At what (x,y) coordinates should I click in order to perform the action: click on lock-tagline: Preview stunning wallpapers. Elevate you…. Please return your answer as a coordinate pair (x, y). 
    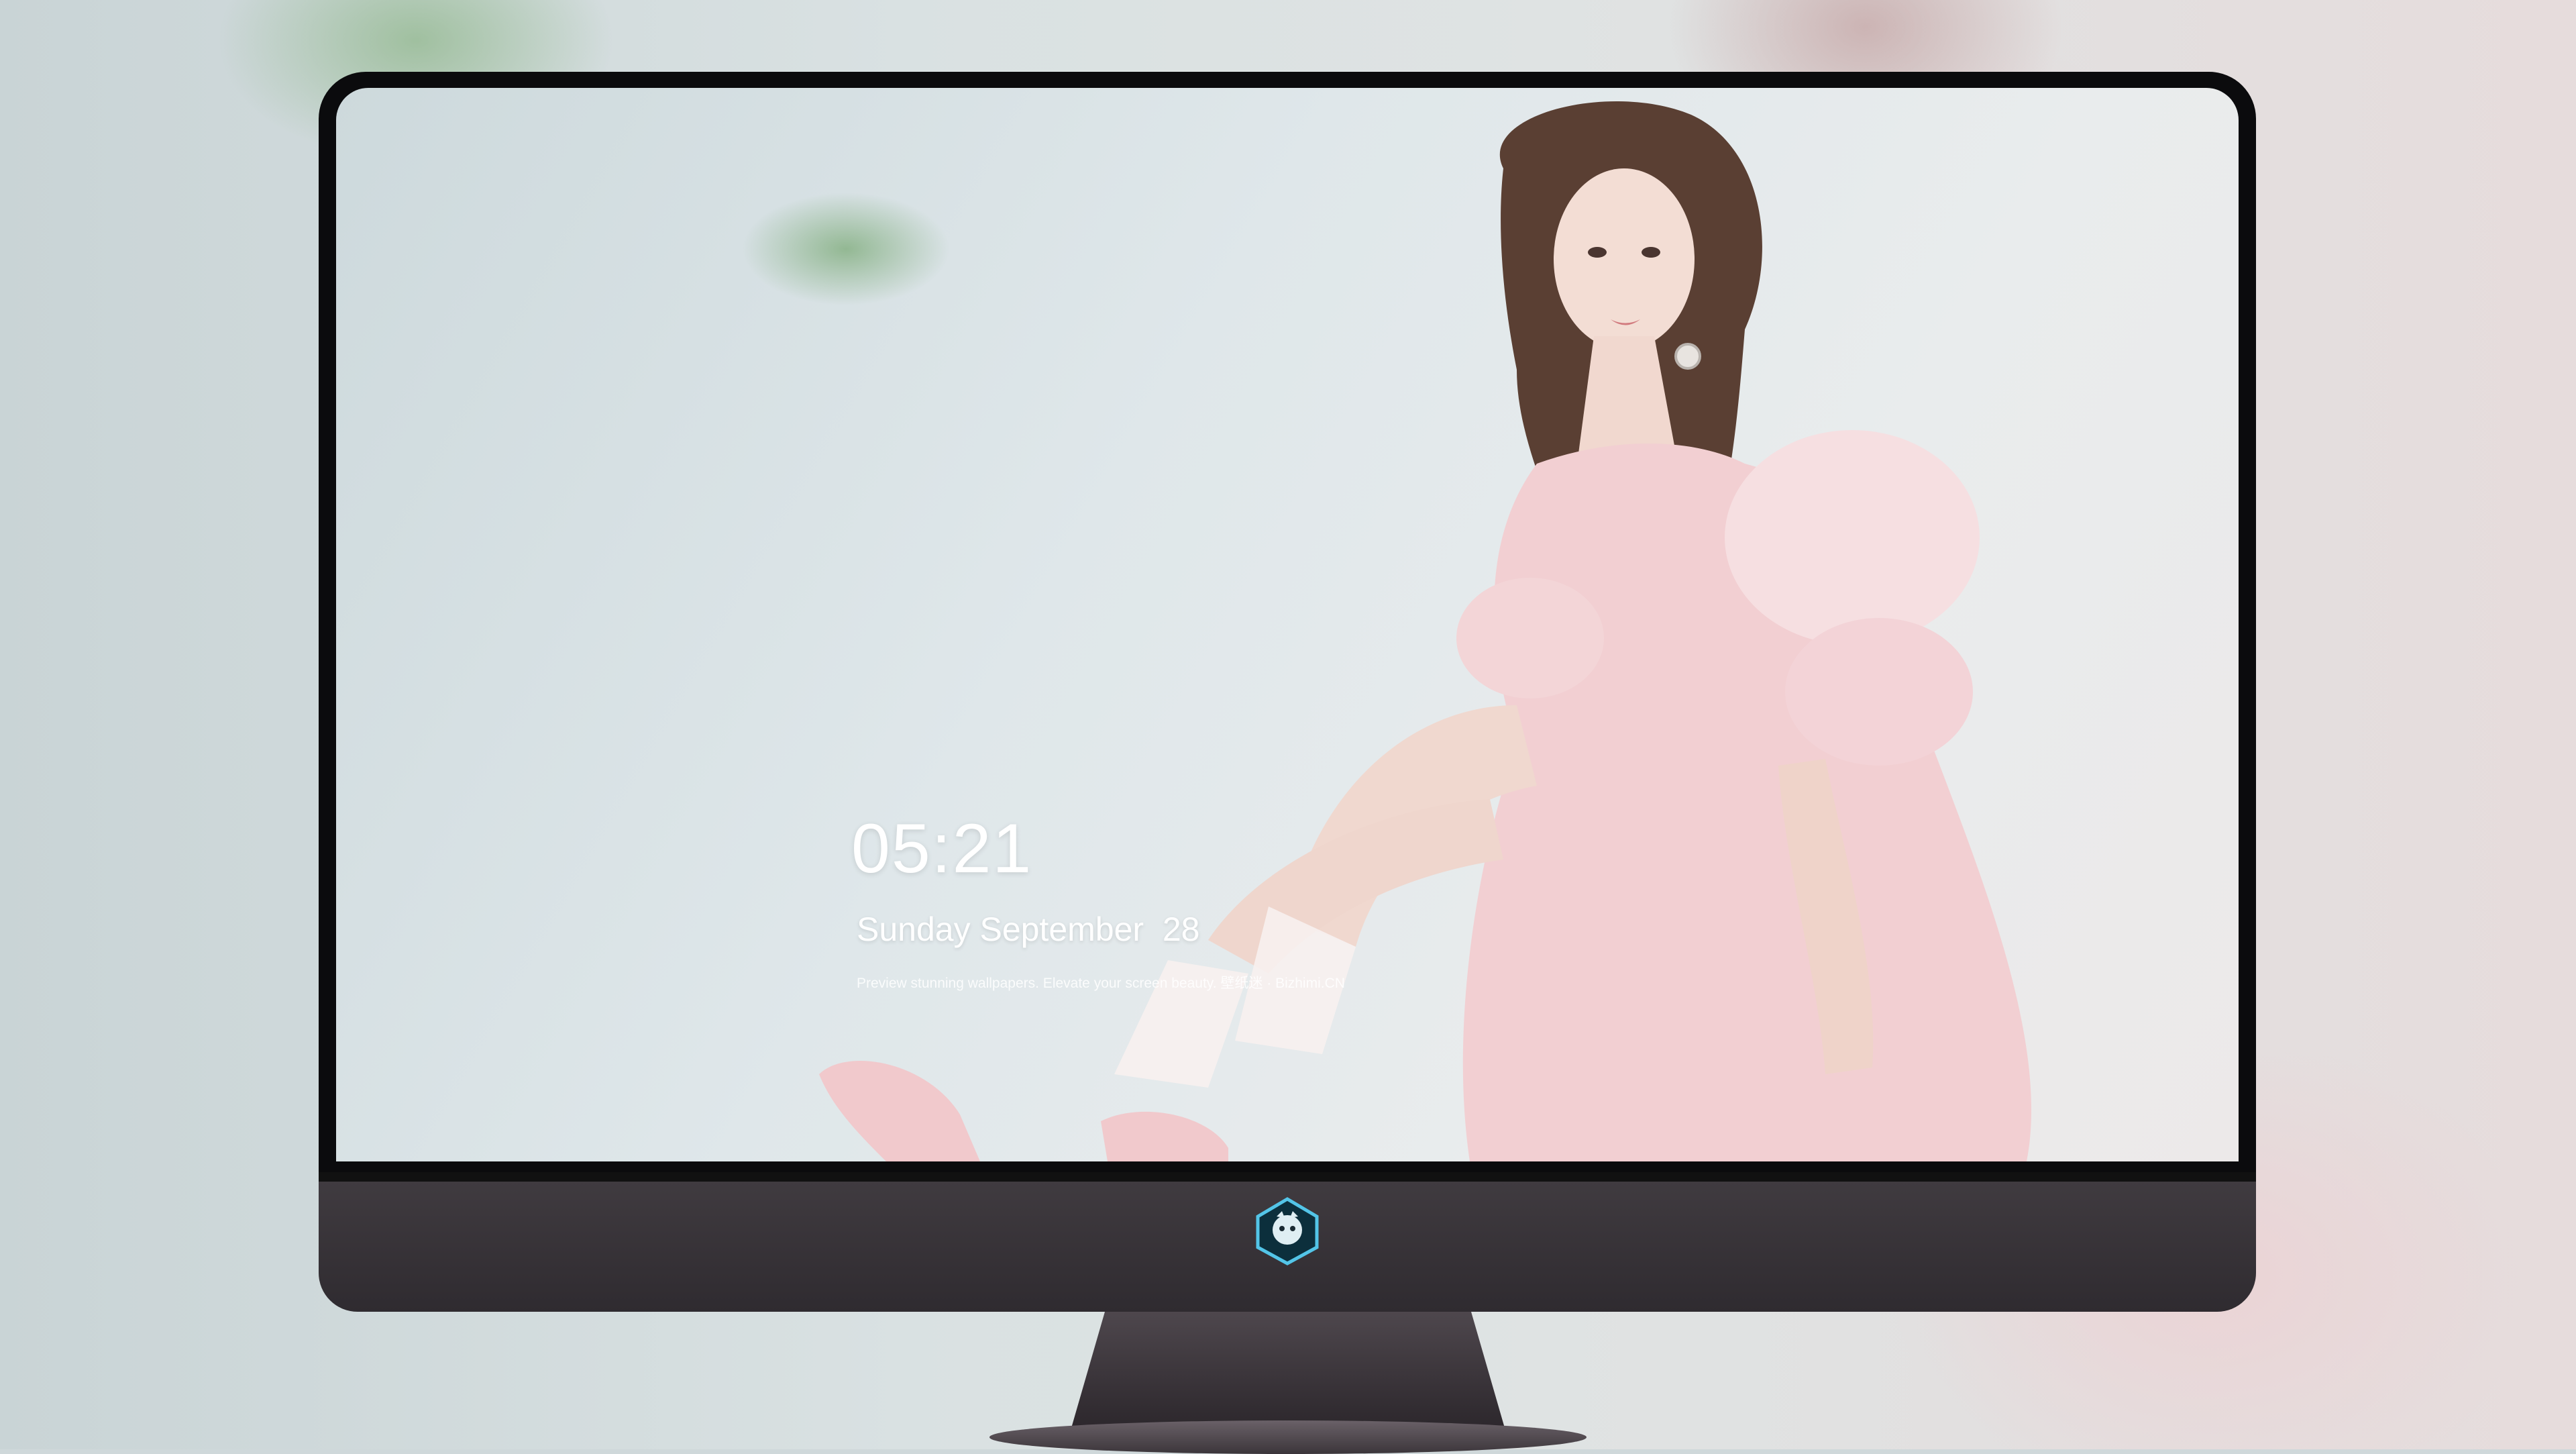
    Looking at the image, I should click on (1101, 984).